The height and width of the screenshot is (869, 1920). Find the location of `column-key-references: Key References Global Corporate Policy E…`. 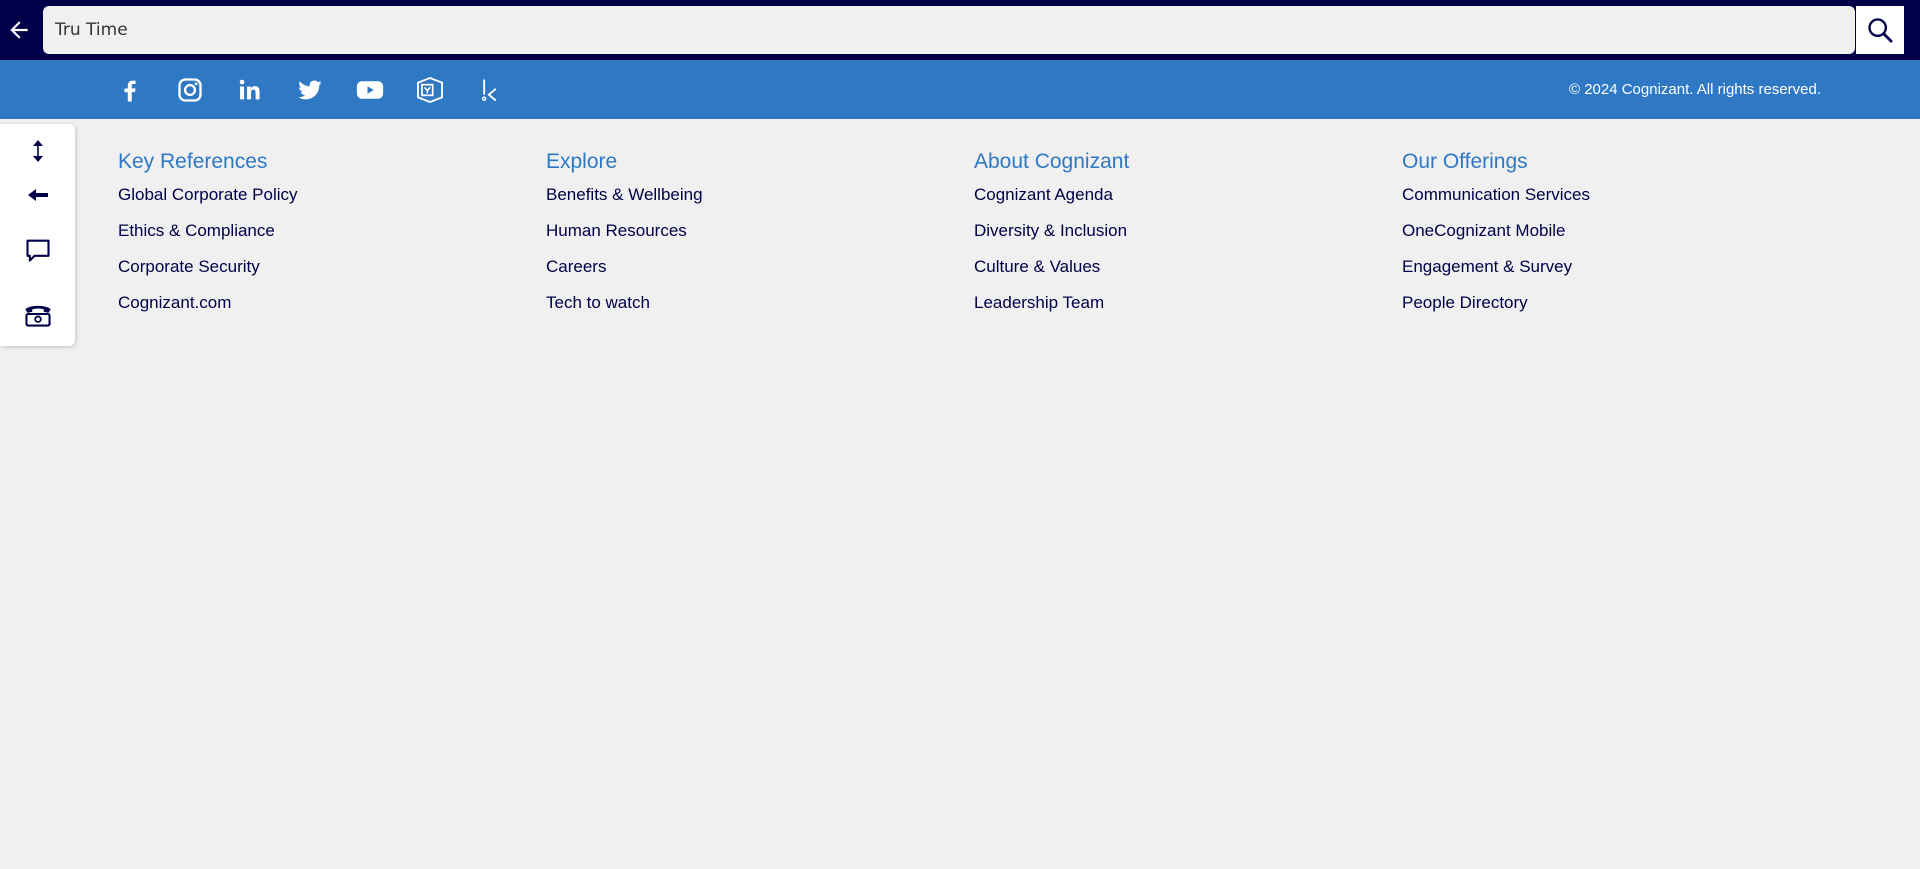

column-key-references: Key References Global Corporate Policy E… is located at coordinates (328, 238).